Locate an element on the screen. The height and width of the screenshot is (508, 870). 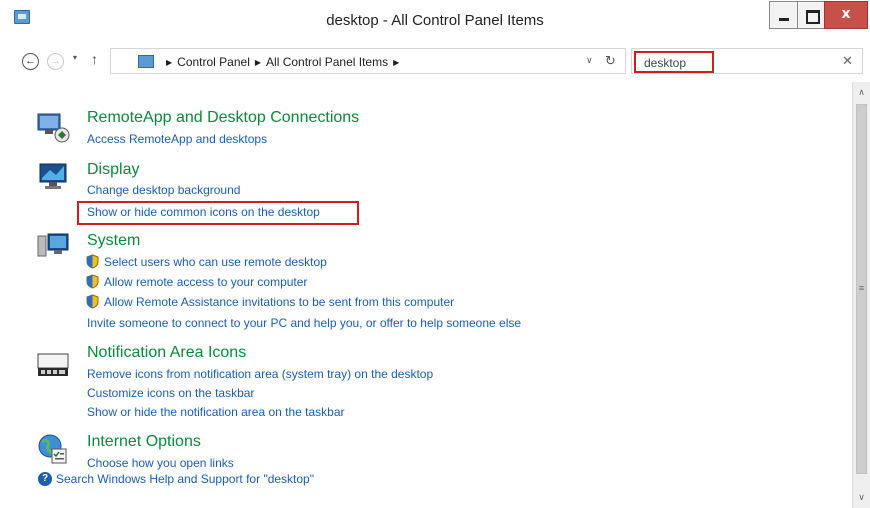
group-title: System is located at coordinates (113, 241).